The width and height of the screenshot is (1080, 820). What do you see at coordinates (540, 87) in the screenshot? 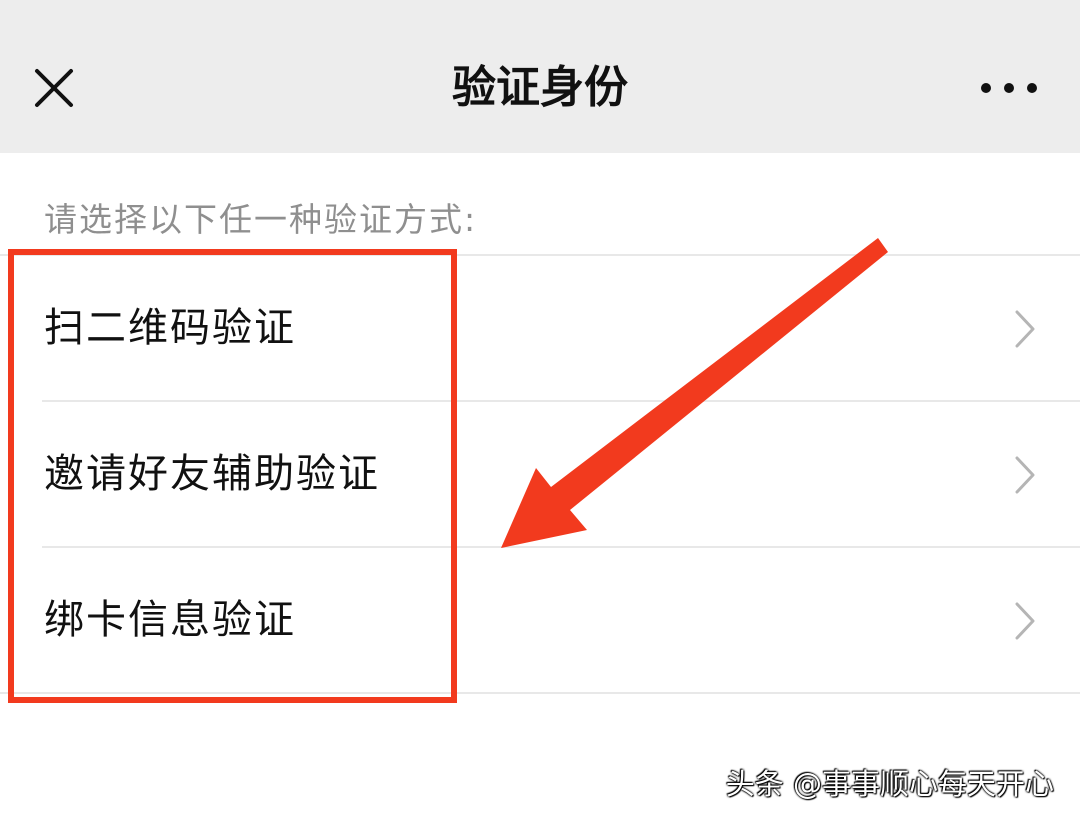
I see `page-title: 验证身份` at bounding box center [540, 87].